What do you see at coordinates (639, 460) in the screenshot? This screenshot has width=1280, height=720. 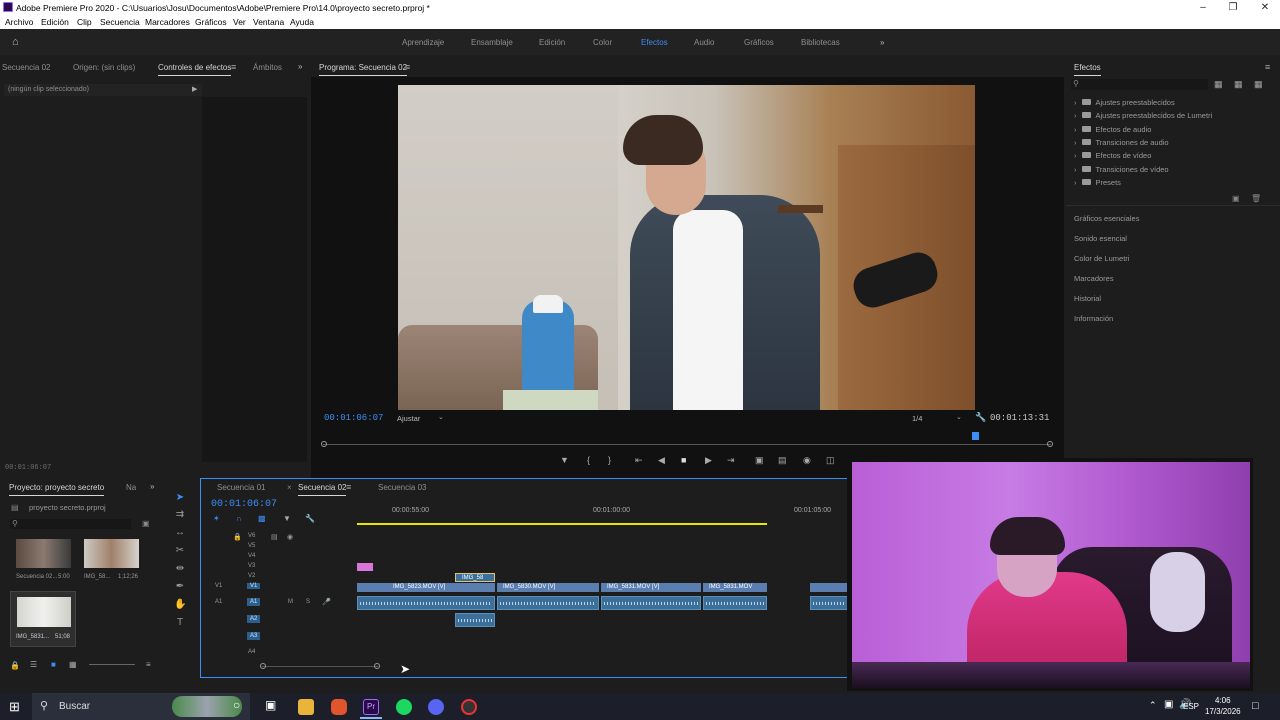 I see `go-to-in-icon: ⇤` at bounding box center [639, 460].